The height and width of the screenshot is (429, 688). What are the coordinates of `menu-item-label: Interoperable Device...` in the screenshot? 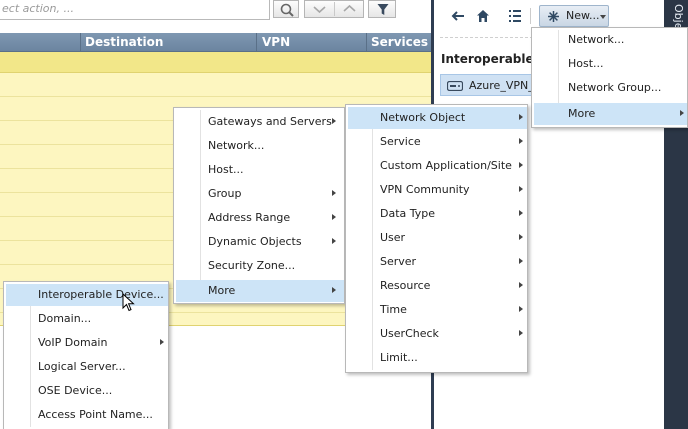 It's located at (101, 294).